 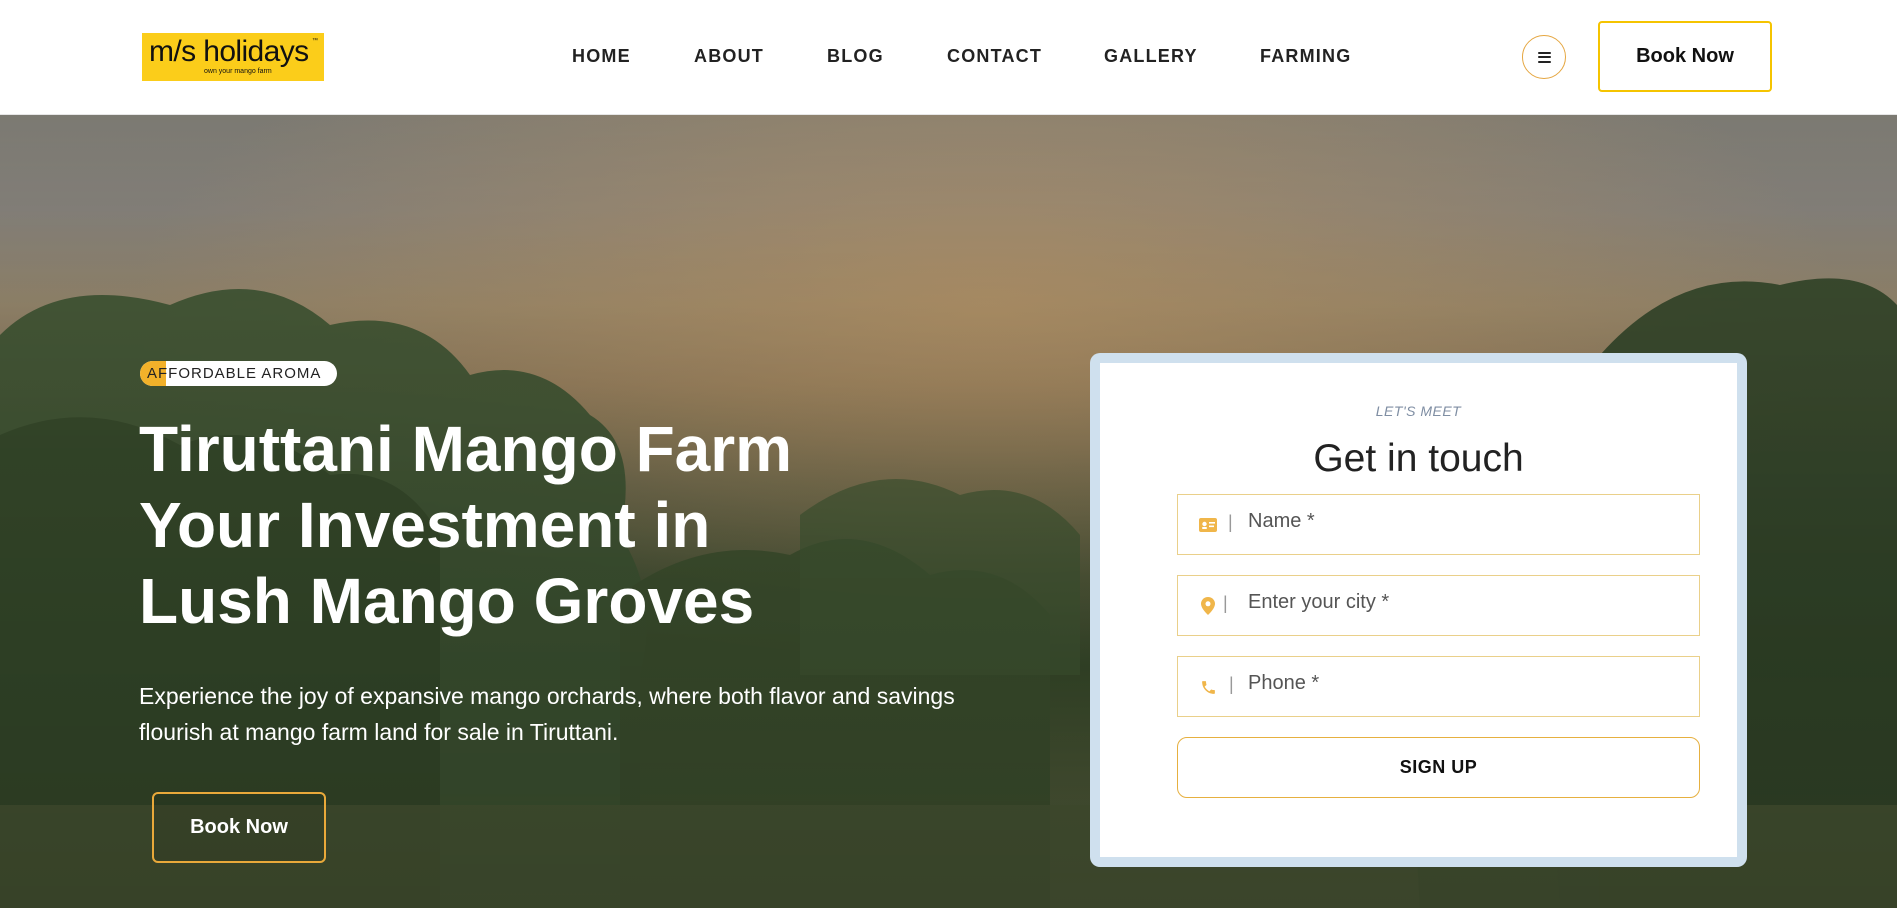 I want to click on phone-field: |, so click(x=1438, y=686).